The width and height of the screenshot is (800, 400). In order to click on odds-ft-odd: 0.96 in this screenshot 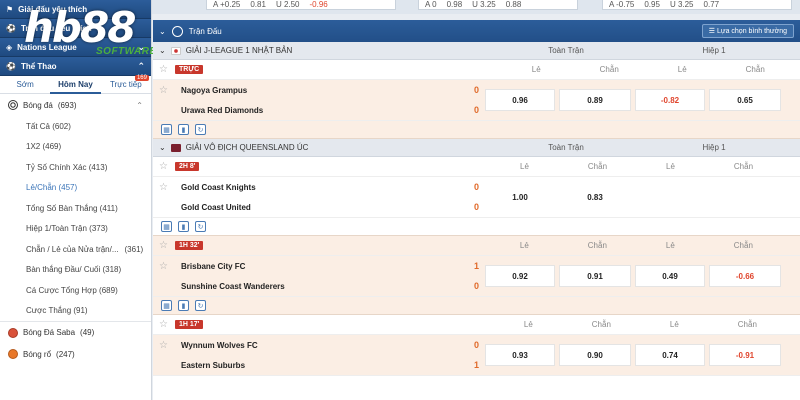, I will do `click(520, 100)`.